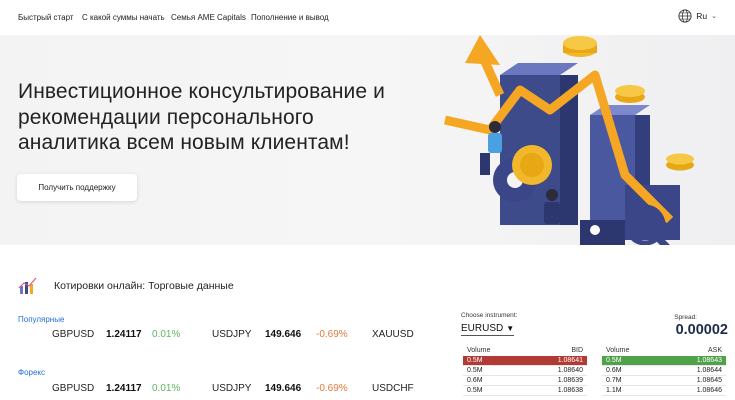  What do you see at coordinates (570, 370) in the screenshot?
I see `price-cell: 1.08640` at bounding box center [570, 370].